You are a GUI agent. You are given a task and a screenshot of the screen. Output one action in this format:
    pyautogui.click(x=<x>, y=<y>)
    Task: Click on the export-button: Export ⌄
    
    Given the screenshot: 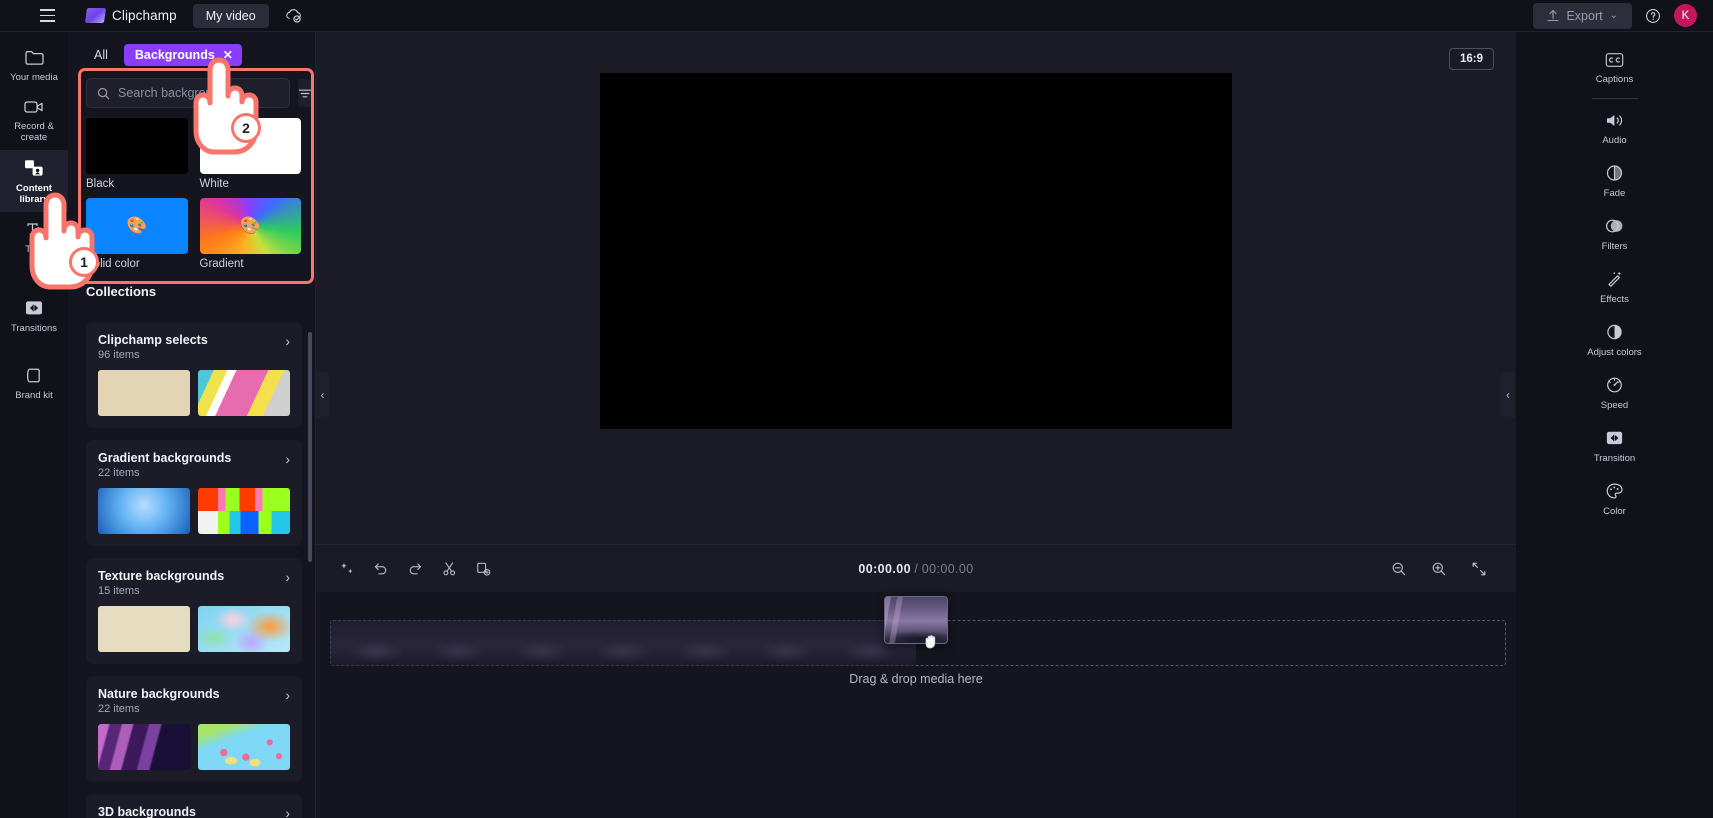 What is the action you would take?
    pyautogui.click(x=1582, y=15)
    